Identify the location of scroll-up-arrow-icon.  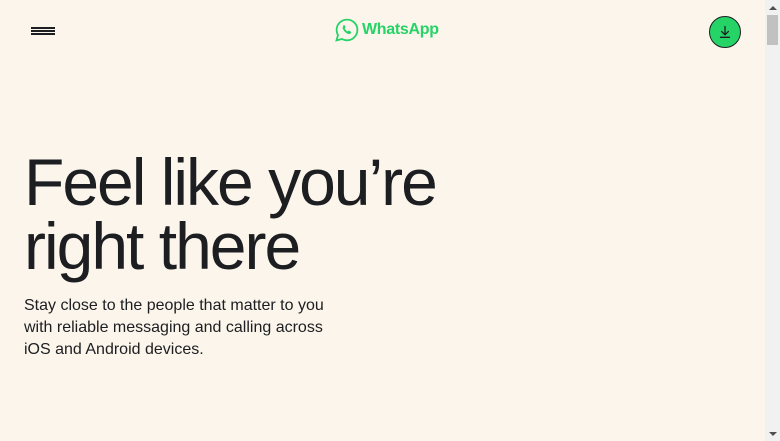
(772, 7).